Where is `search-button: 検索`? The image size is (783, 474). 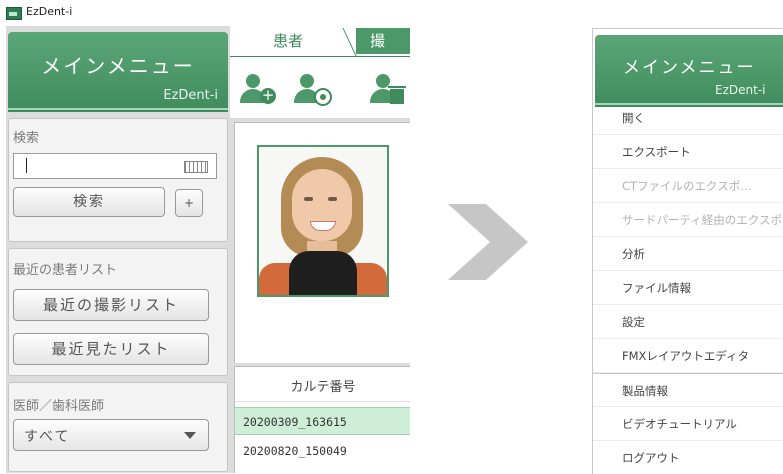
search-button: 検索 is located at coordinates (89, 202).